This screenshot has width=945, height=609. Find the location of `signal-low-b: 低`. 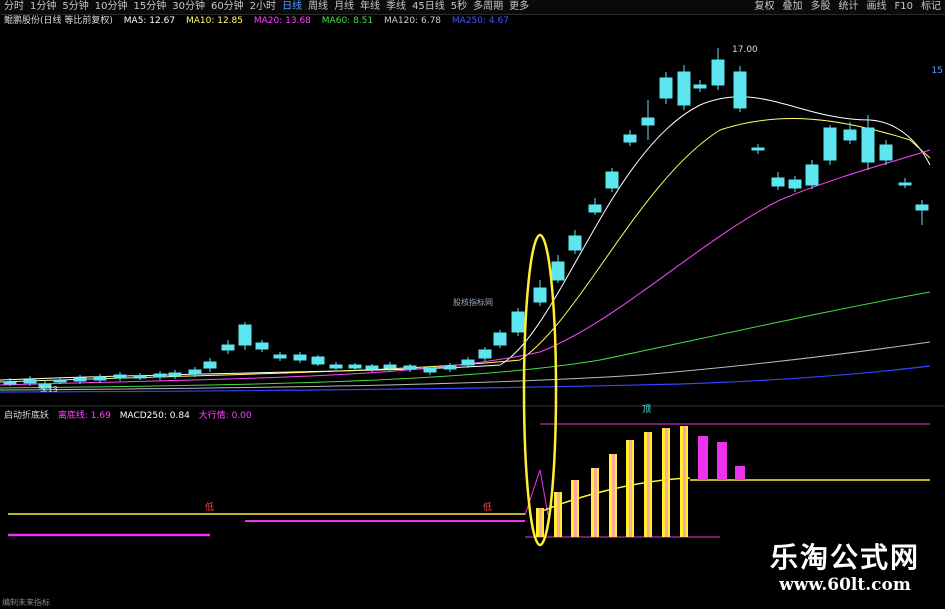

signal-low-b: 低 is located at coordinates (487, 507).